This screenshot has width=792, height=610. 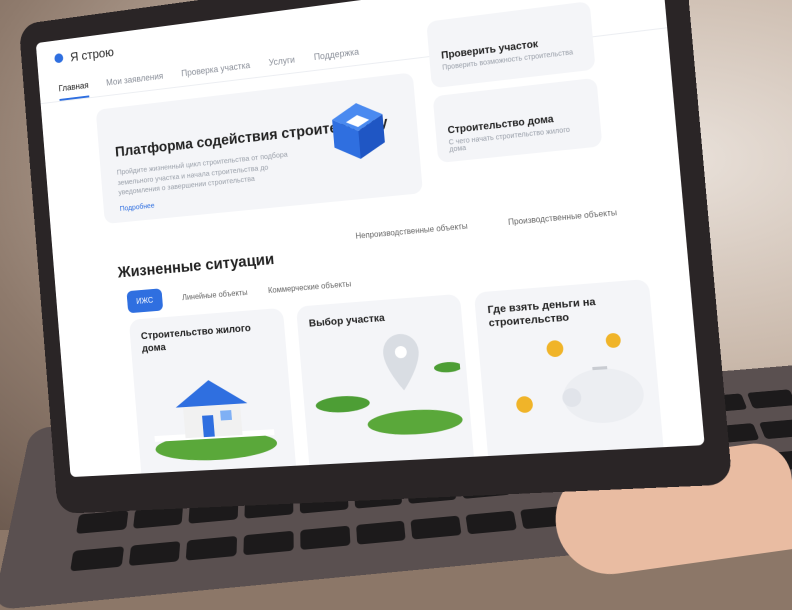 I want to click on situation-card-plot: Выбор участка, so click(x=385, y=384).